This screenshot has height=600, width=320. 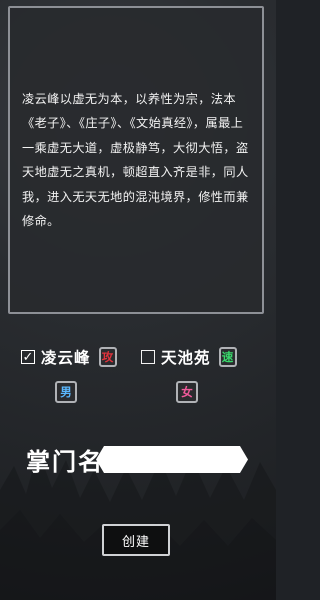 I want to click on create-button: 创建, so click(x=136, y=540).